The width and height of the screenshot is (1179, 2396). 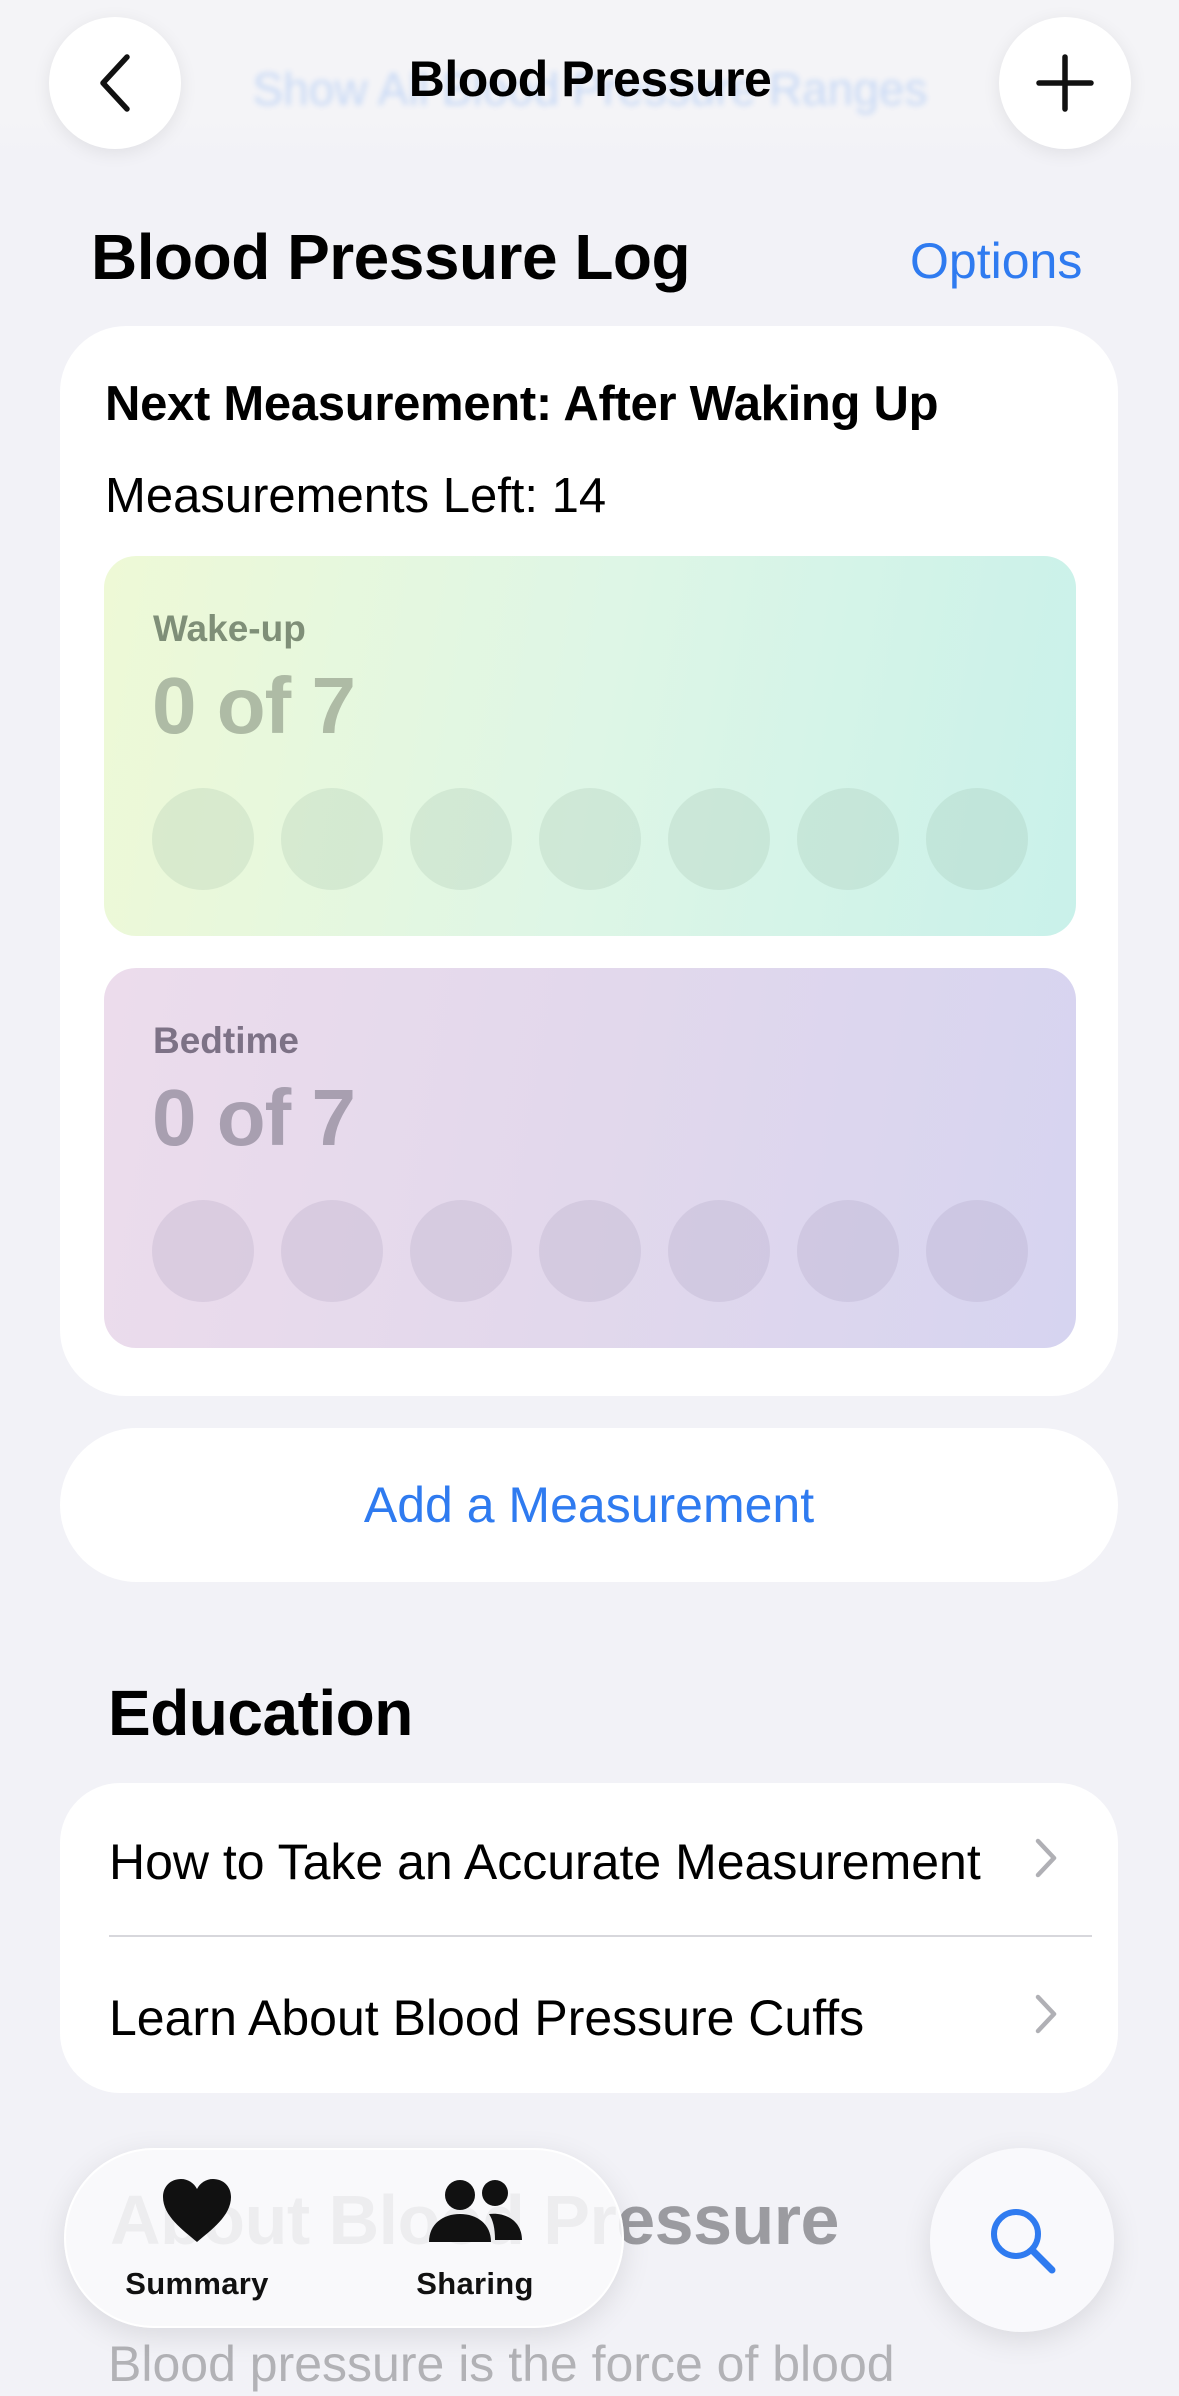 I want to click on measurements-left-text: Measurements Left: 14, so click(x=356, y=496).